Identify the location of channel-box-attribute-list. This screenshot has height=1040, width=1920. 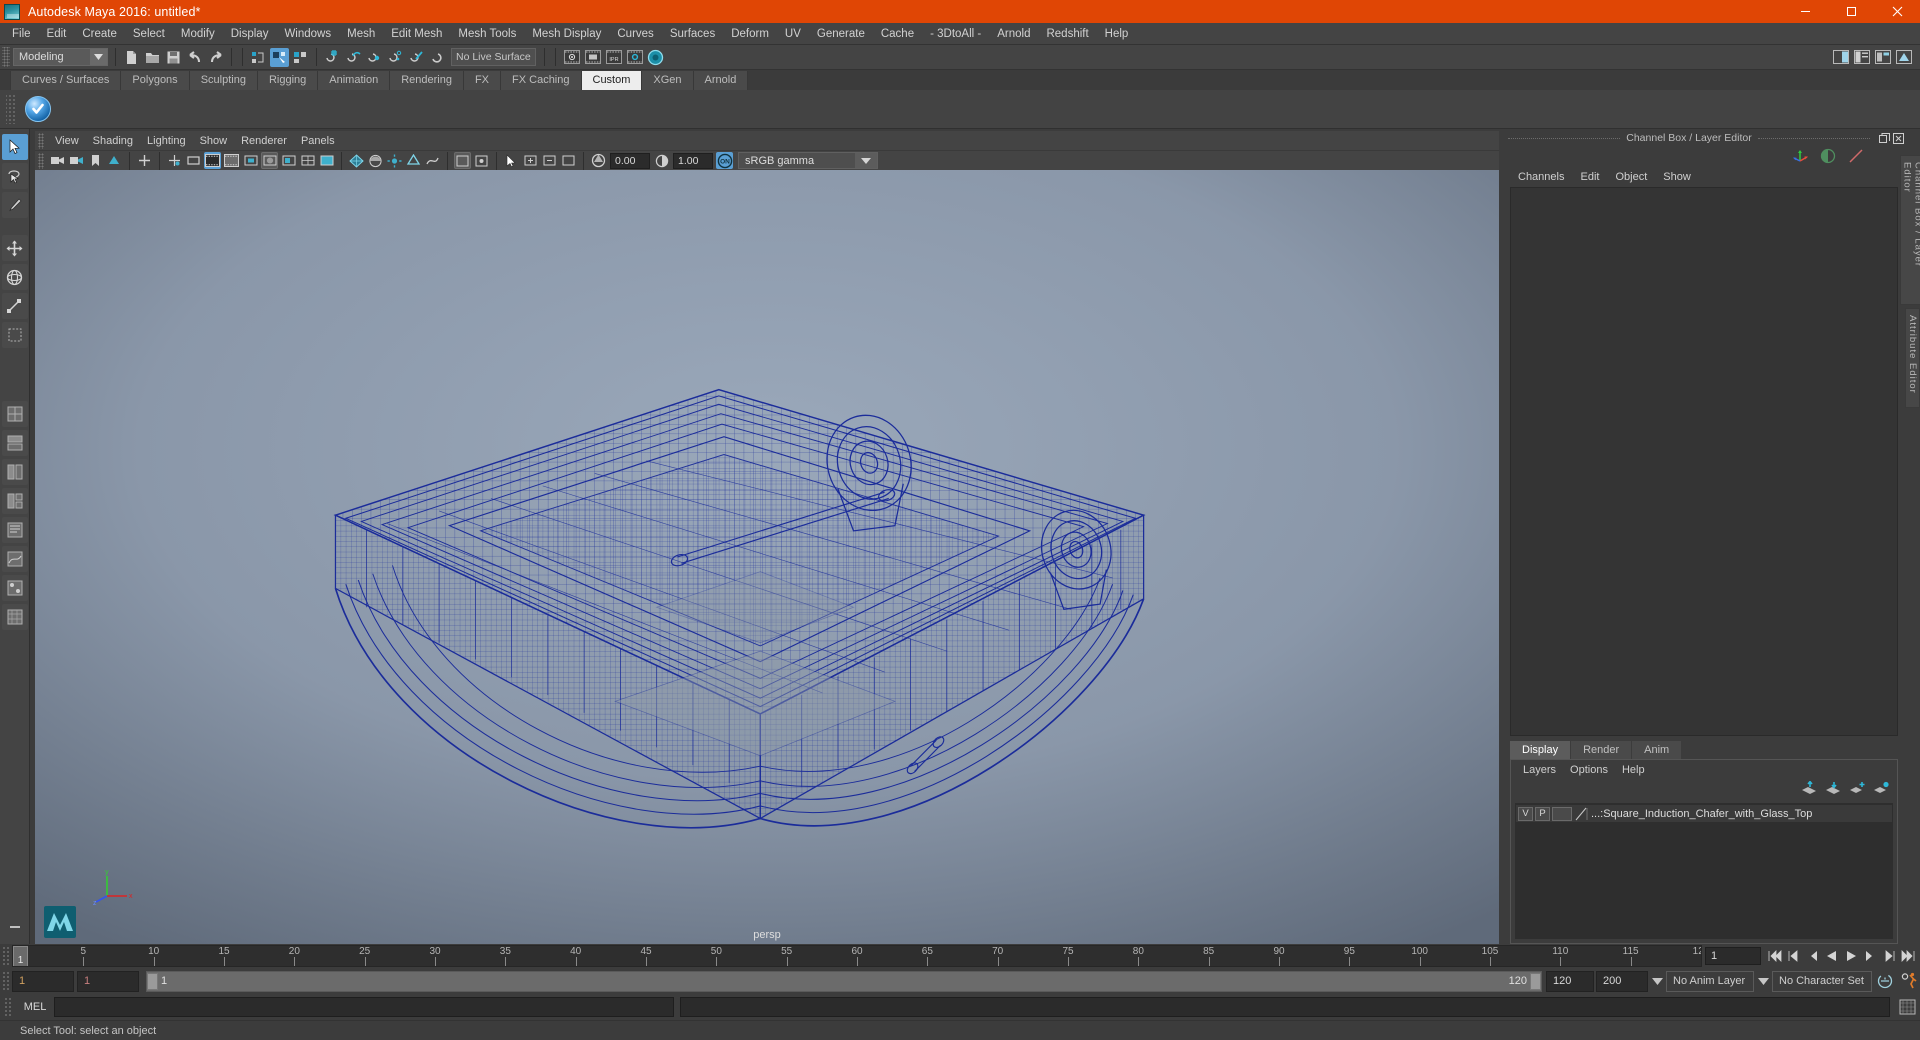
(1704, 461).